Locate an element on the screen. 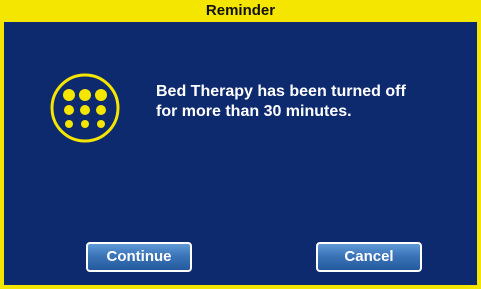 Image resolution: width=481 pixels, height=289 pixels. dialog-title: Reminder is located at coordinates (240, 11).